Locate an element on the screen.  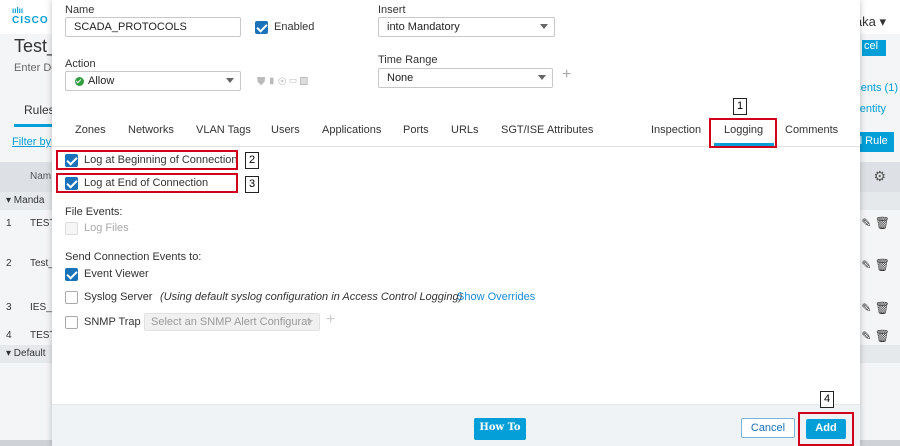
highlight-logging-tab is located at coordinates (743, 133).